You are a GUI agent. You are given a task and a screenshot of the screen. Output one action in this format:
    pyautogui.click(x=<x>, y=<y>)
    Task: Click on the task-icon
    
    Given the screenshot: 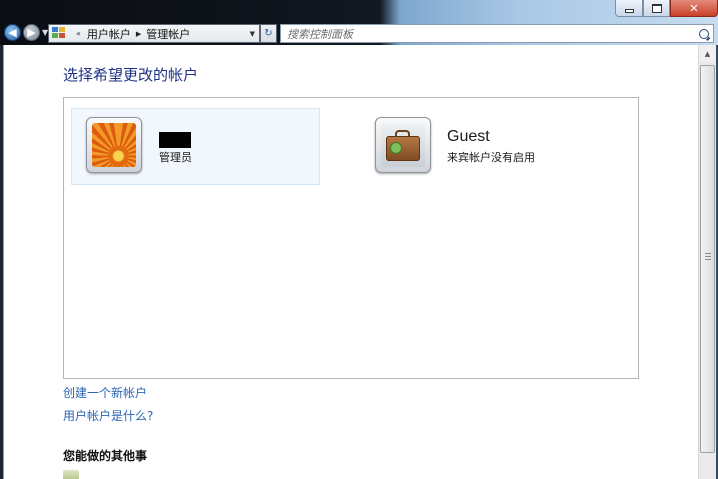 What is the action you would take?
    pyautogui.click(x=71, y=474)
    